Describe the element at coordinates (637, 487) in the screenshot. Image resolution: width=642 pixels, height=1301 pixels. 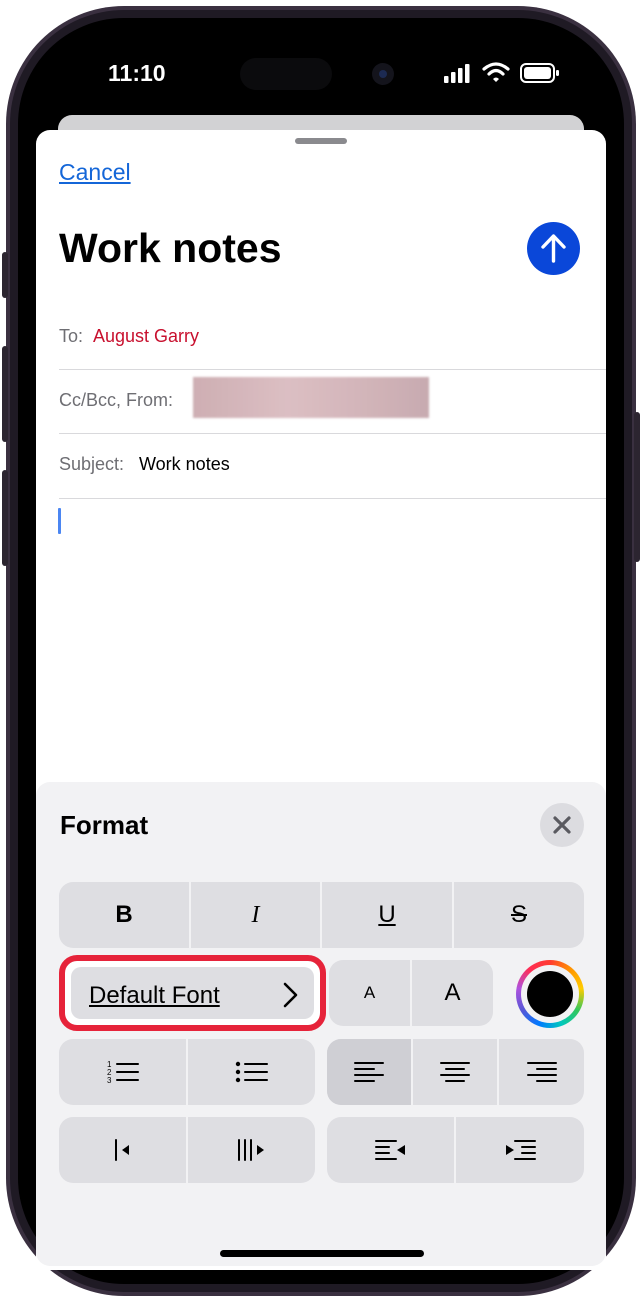
I see `side-button` at that location.